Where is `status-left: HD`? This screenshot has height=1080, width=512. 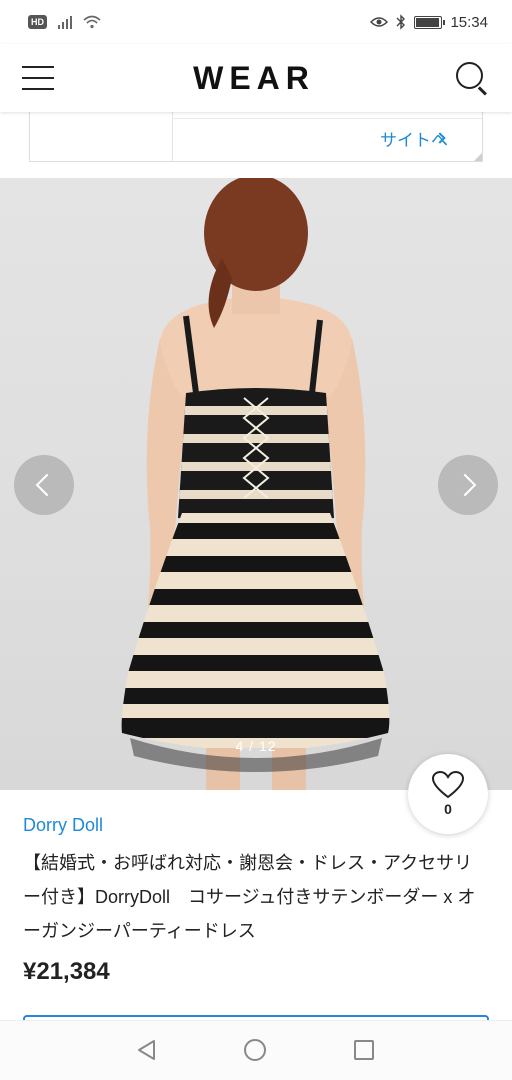
status-left: HD is located at coordinates (64, 22).